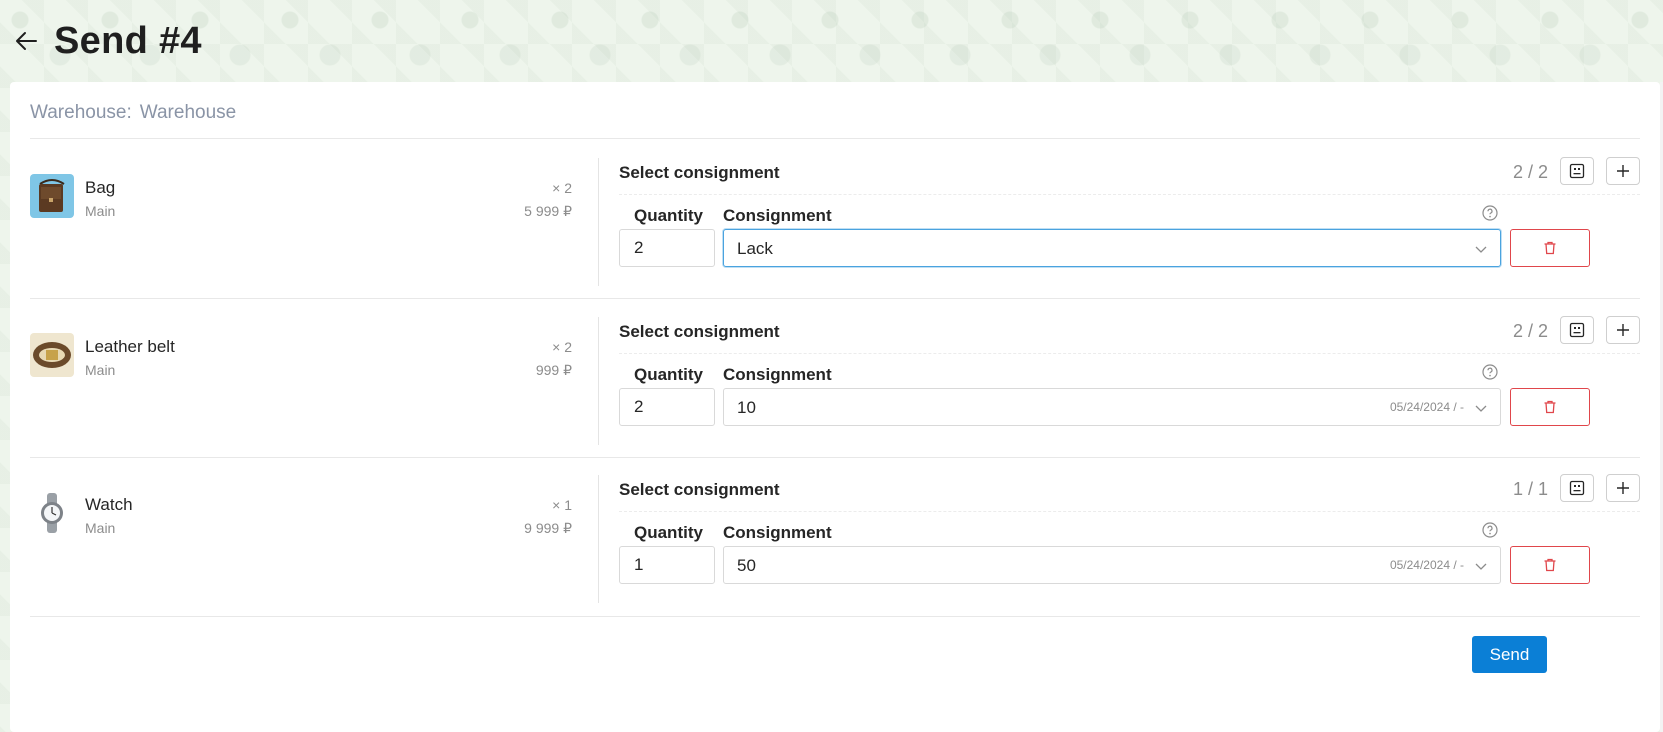 This screenshot has height=732, width=1663. Describe the element at coordinates (130, 346) in the screenshot. I see `product-name: Leather belt` at that location.